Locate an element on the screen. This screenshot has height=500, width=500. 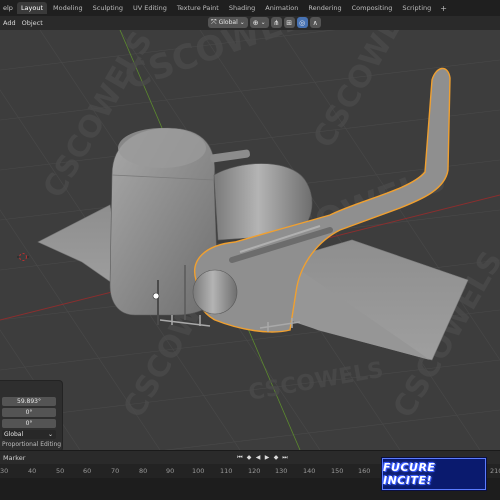
tab-scripting: Scripting is located at coordinates (416, 8).